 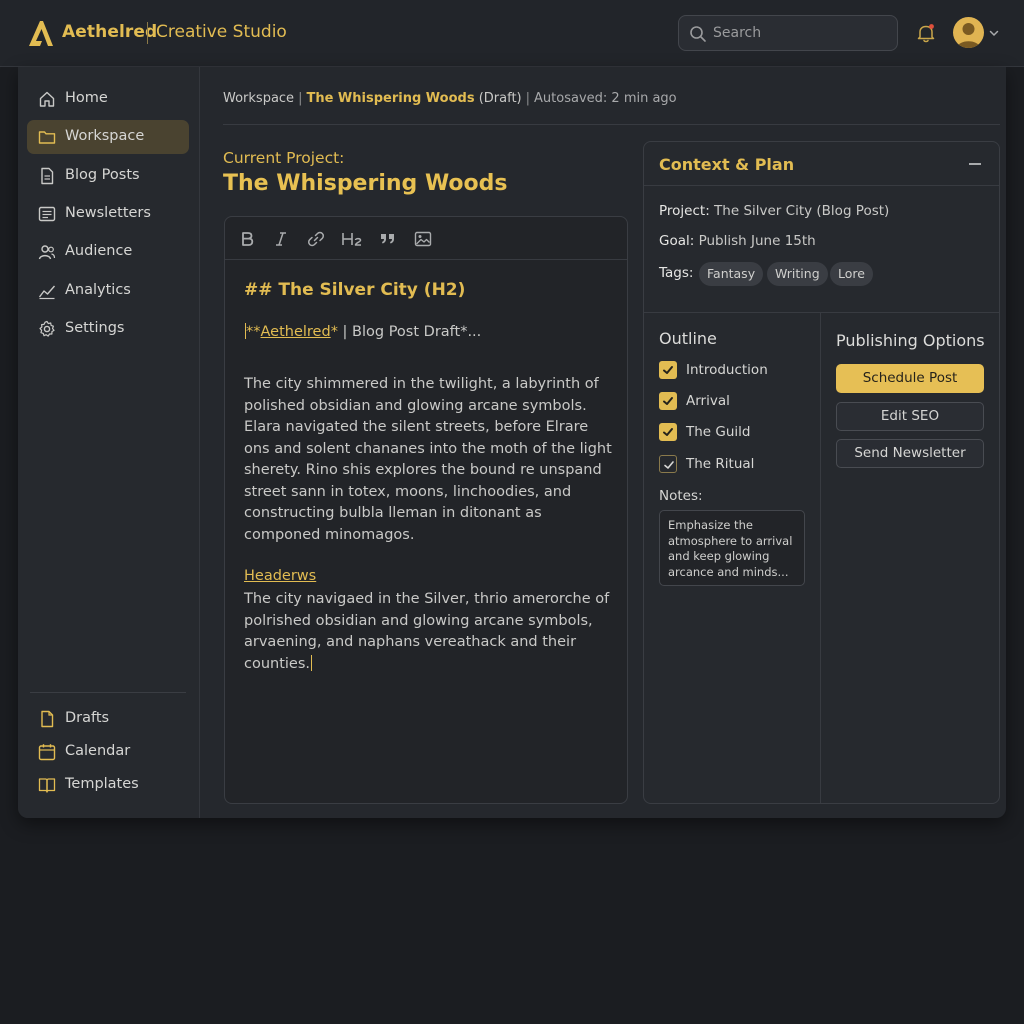 What do you see at coordinates (47, 292) in the screenshot?
I see `chart-icon` at bounding box center [47, 292].